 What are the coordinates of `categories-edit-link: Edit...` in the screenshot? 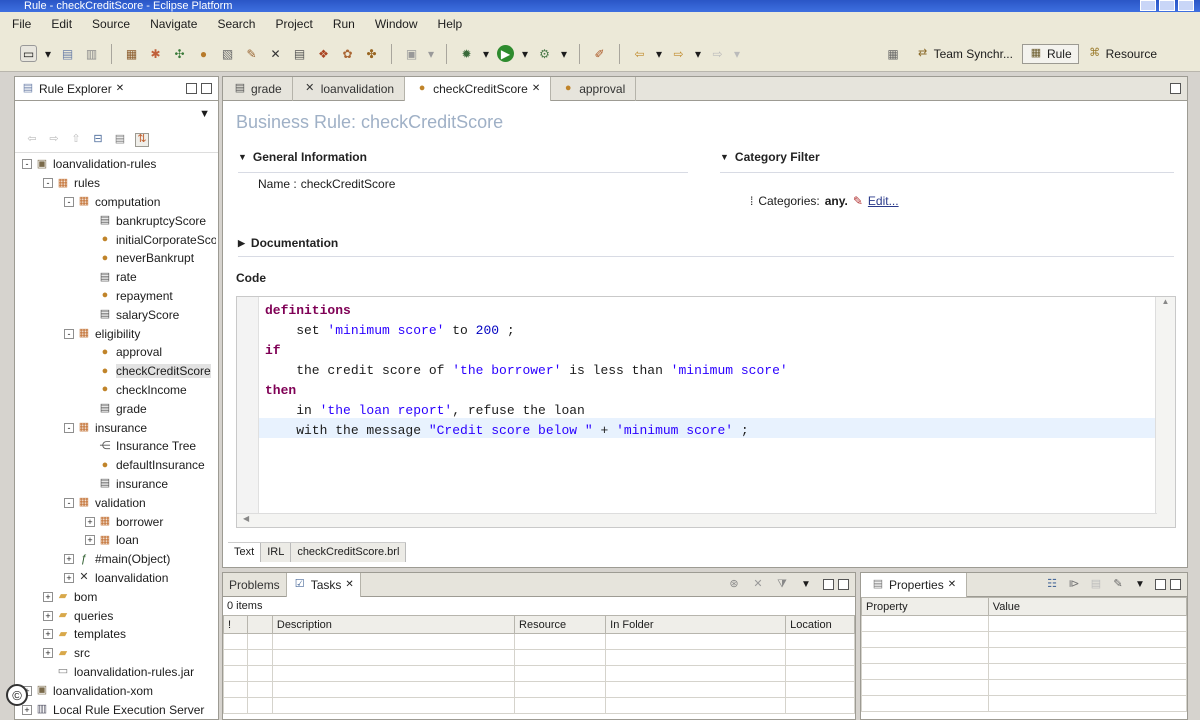 It's located at (883, 201).